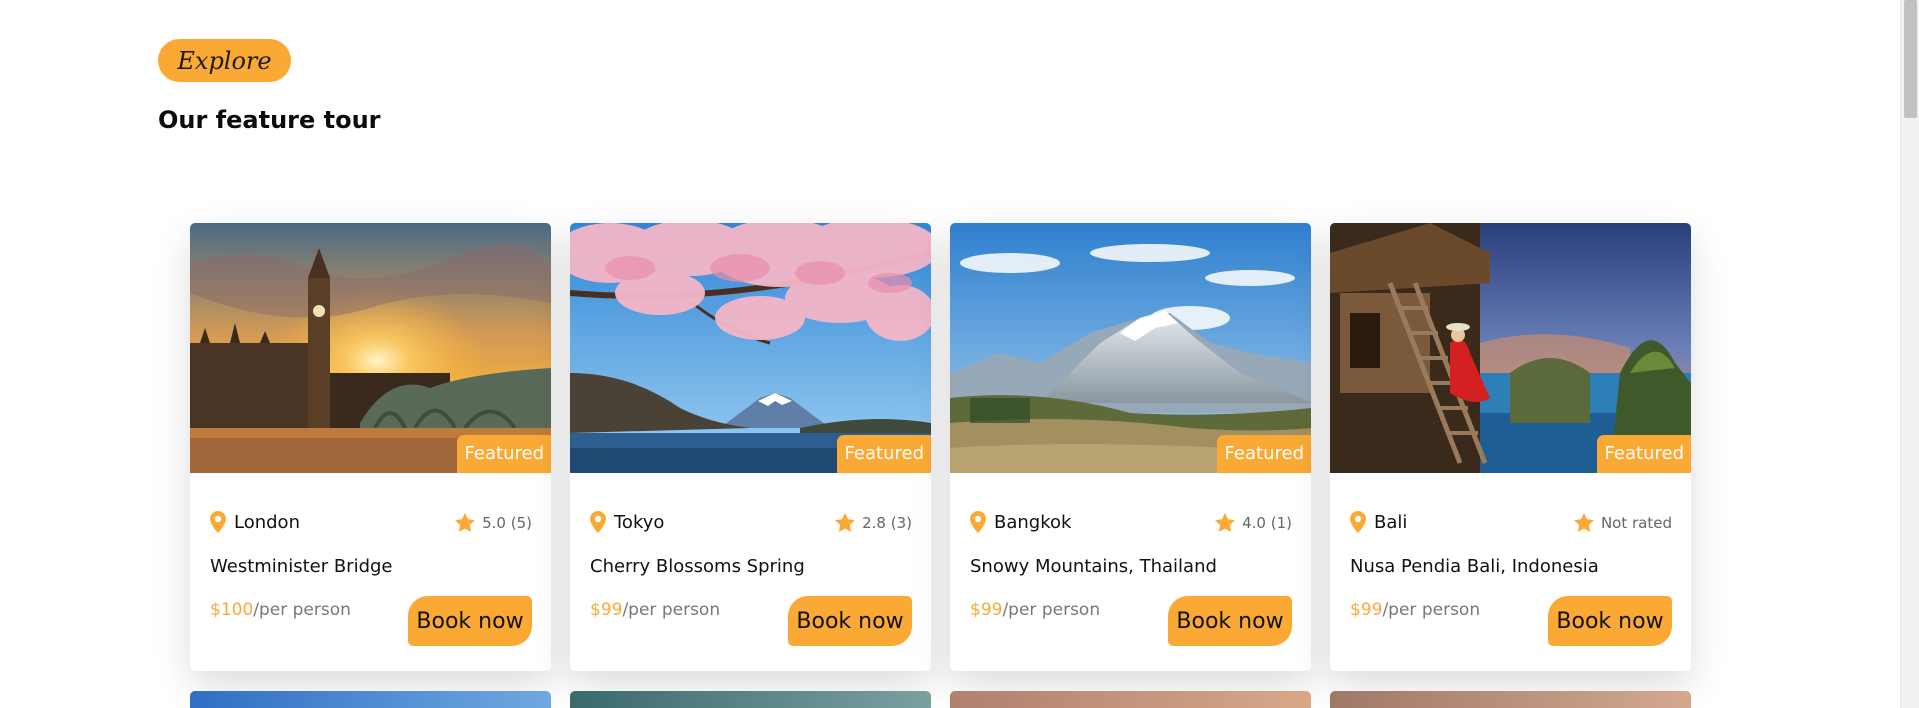 The image size is (1919, 708). What do you see at coordinates (1093, 566) in the screenshot?
I see `tour-title: Snowy Mountains, Thailand` at bounding box center [1093, 566].